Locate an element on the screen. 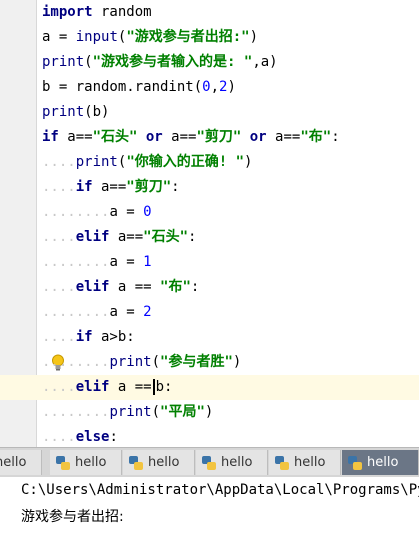  run-tab-active: hello is located at coordinates (380, 462).